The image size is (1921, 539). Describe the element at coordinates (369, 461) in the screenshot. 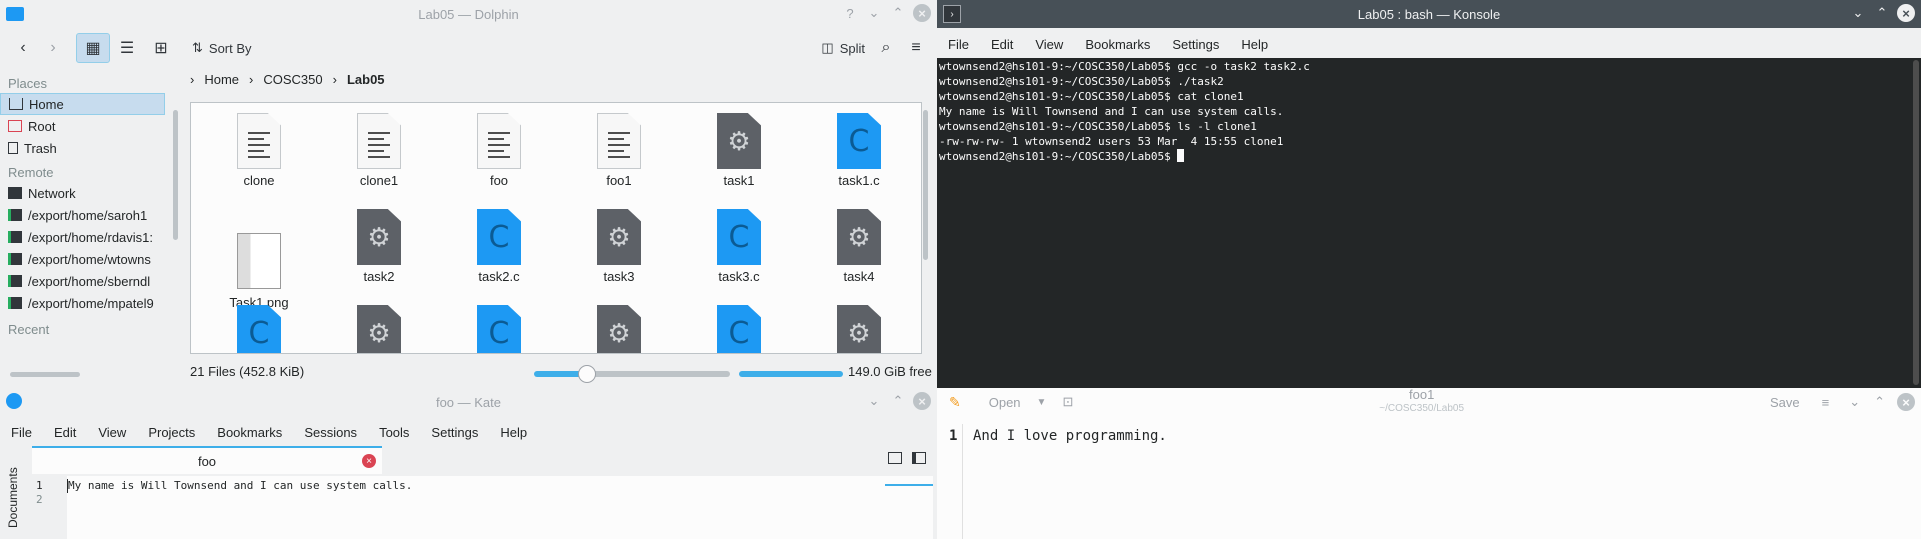

I see `close-tab-icon: ×` at that location.